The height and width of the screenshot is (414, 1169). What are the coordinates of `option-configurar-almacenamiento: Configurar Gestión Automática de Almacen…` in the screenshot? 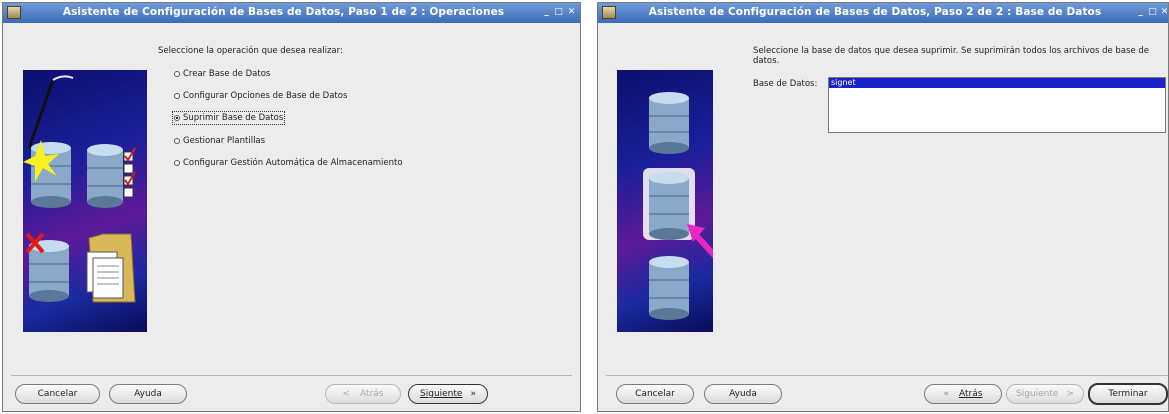 It's located at (288, 163).